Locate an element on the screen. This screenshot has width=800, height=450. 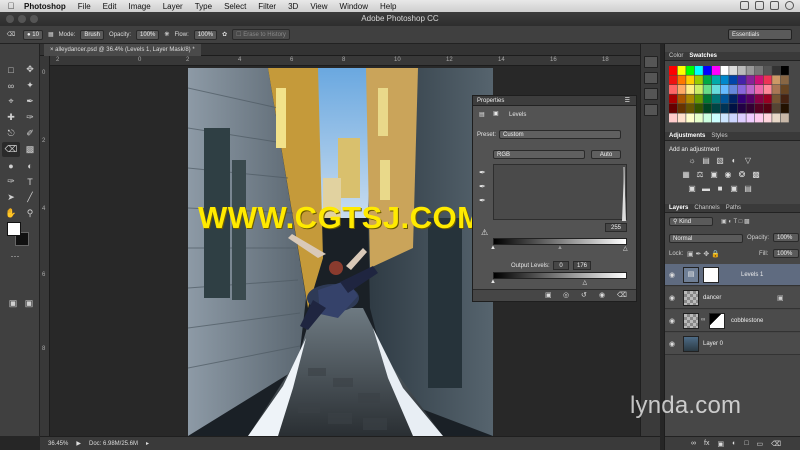
visibility-eye-icon: ◉ is located at coordinates (672, 344).